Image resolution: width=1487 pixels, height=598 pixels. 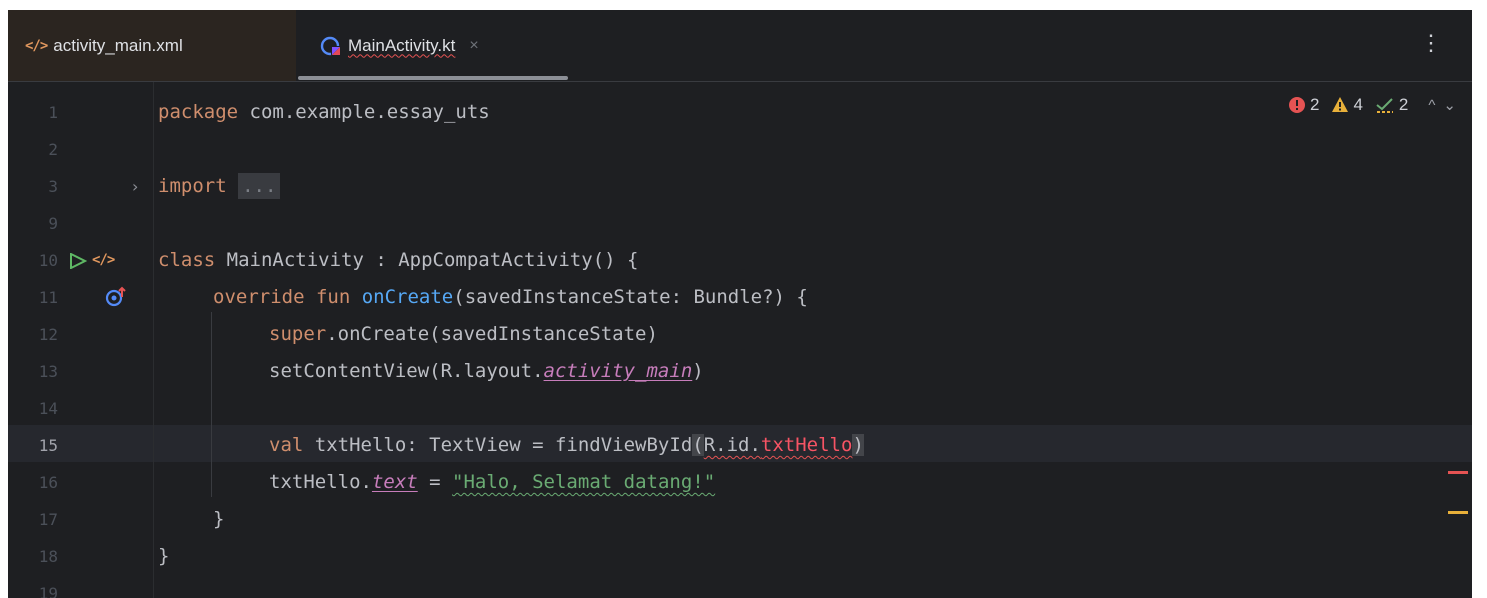 What do you see at coordinates (192, 186) in the screenshot?
I see `keyword: import` at bounding box center [192, 186].